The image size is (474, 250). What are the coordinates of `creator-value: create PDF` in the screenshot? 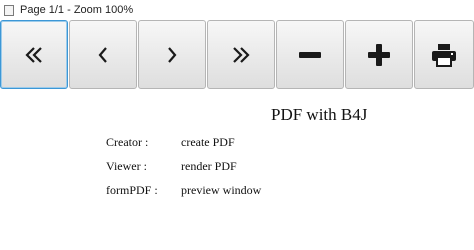 It's located at (208, 142).